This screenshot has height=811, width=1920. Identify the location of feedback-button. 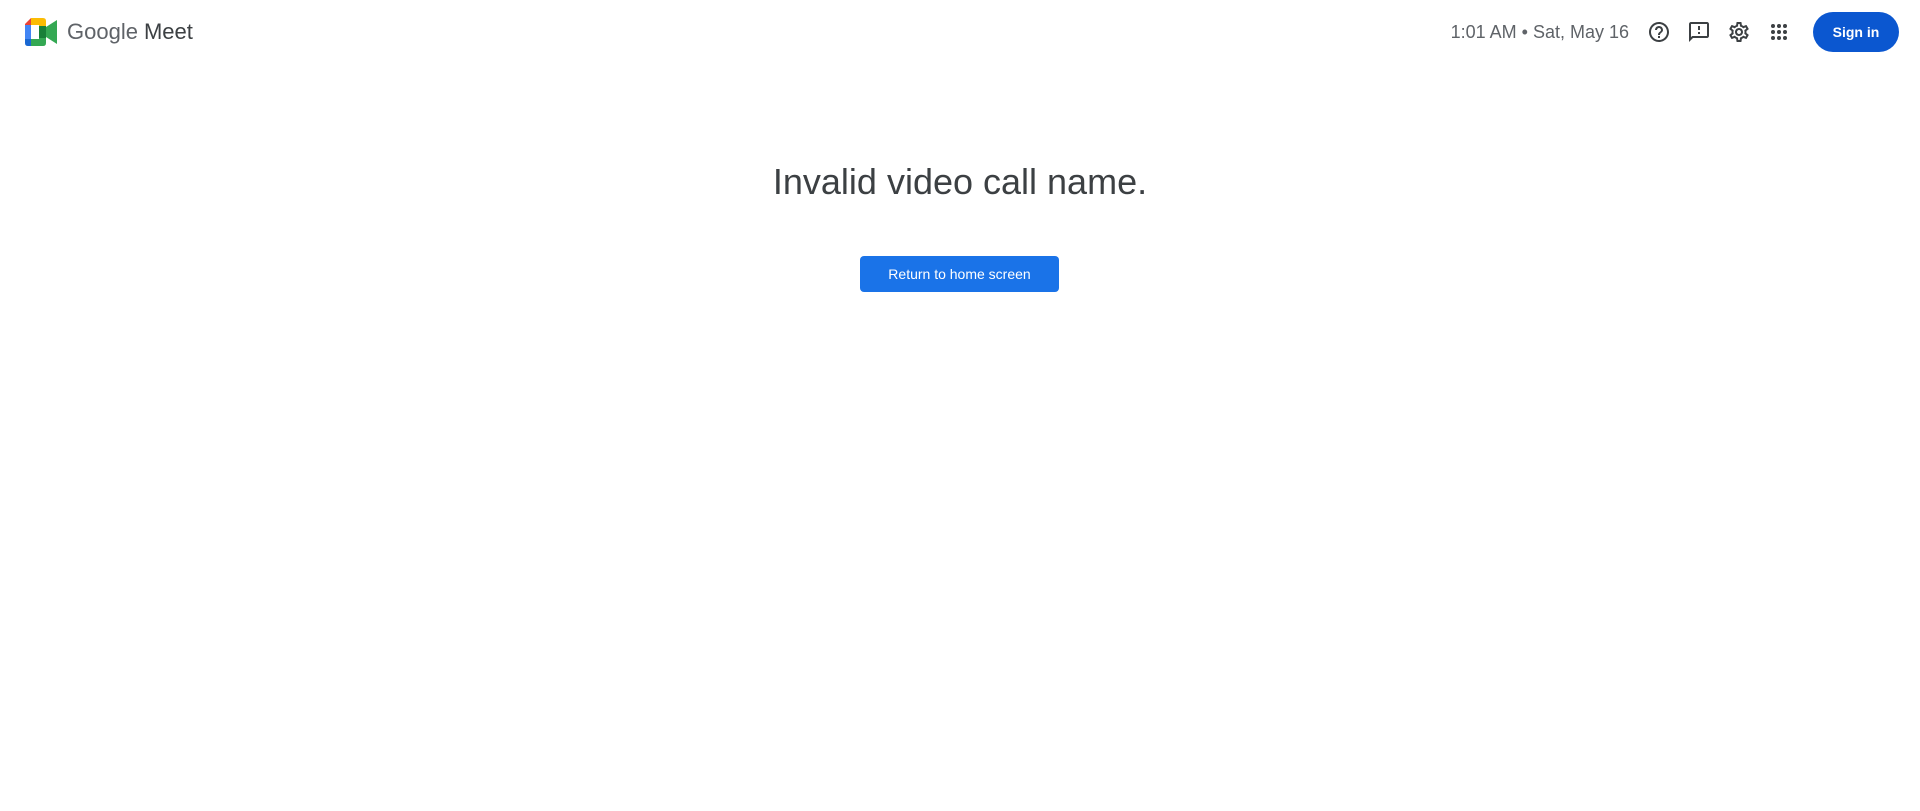
(1699, 32).